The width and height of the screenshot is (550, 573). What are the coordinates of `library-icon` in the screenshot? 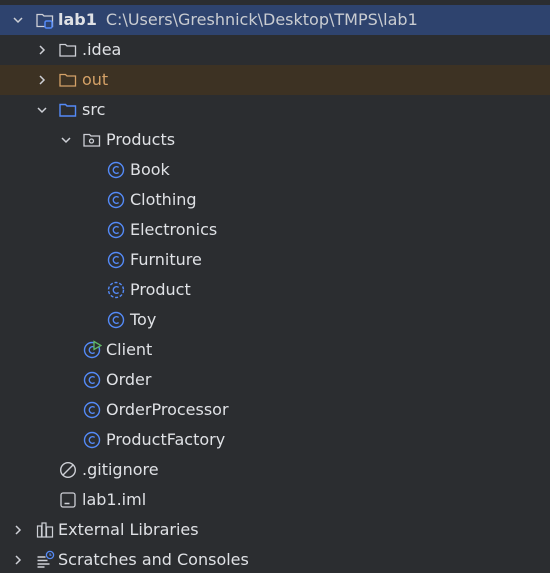 It's located at (45, 530).